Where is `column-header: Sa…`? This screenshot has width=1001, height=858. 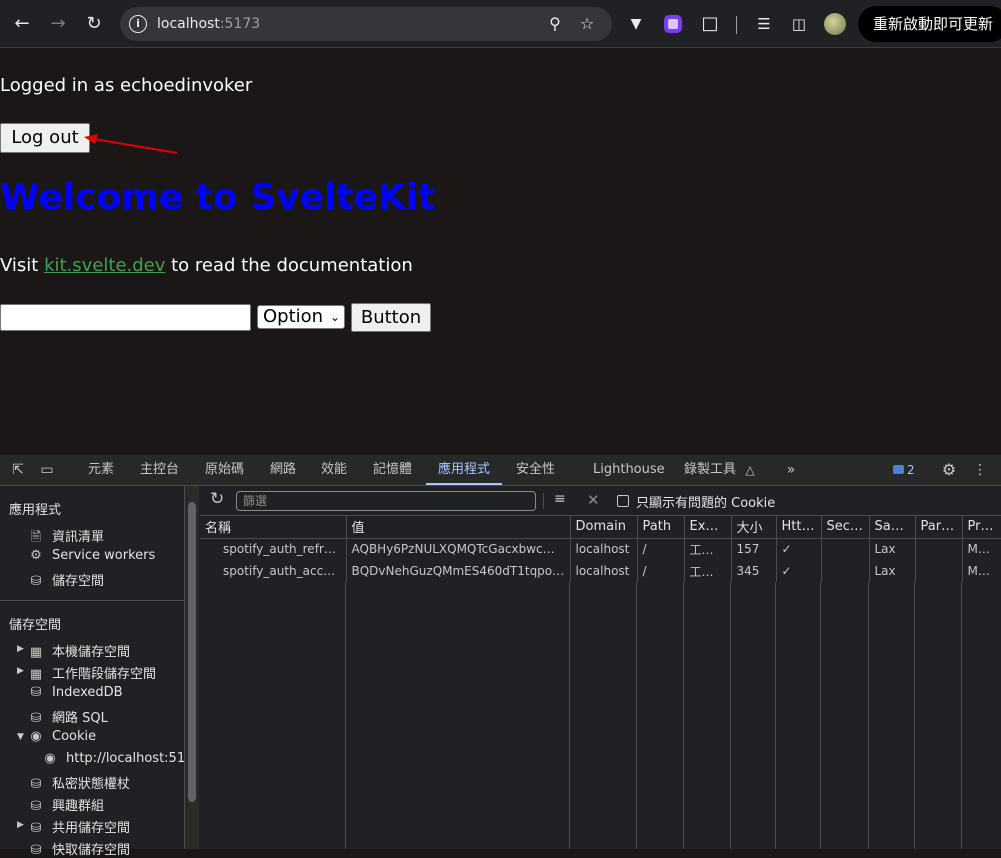
column-header: Sa… is located at coordinates (892, 527).